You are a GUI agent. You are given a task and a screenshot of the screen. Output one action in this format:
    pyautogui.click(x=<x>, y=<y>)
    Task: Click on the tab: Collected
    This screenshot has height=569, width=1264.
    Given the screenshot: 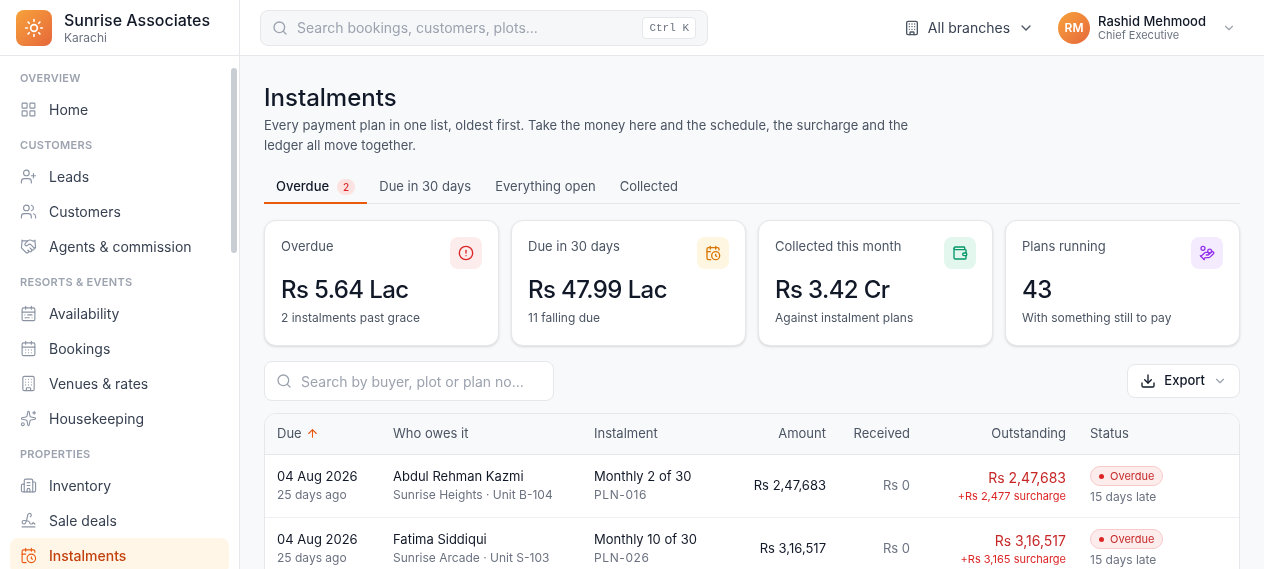 What is the action you would take?
    pyautogui.click(x=648, y=188)
    